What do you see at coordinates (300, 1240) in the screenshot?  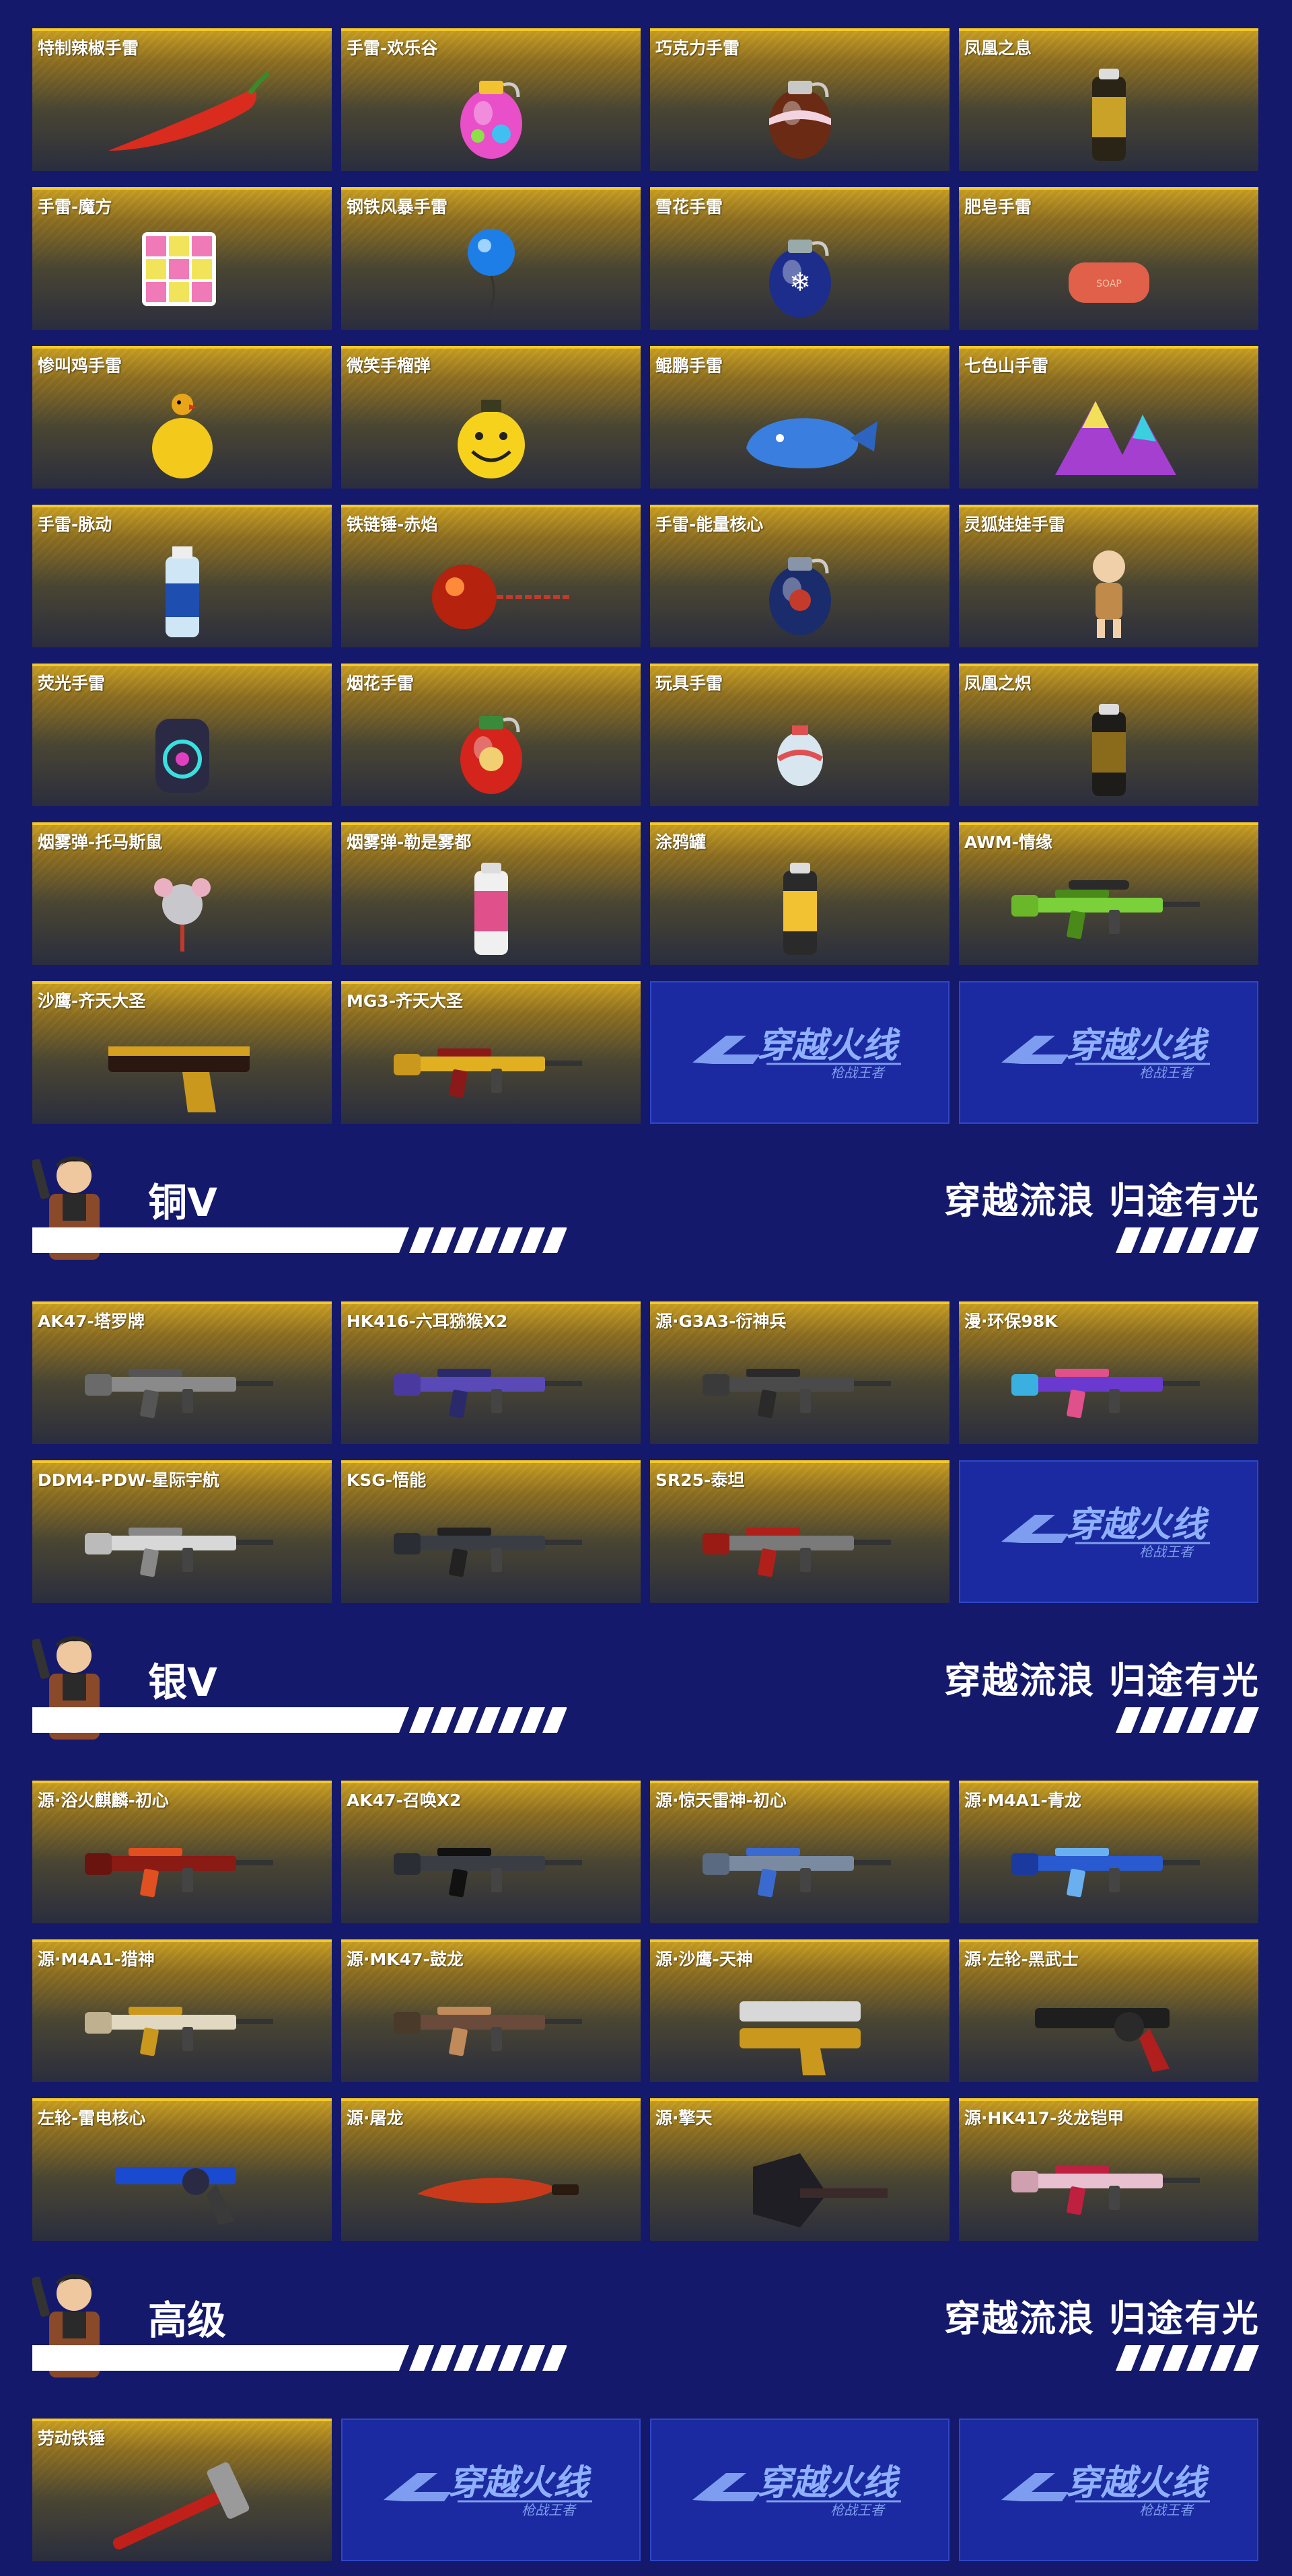 I see `stripe-bar` at bounding box center [300, 1240].